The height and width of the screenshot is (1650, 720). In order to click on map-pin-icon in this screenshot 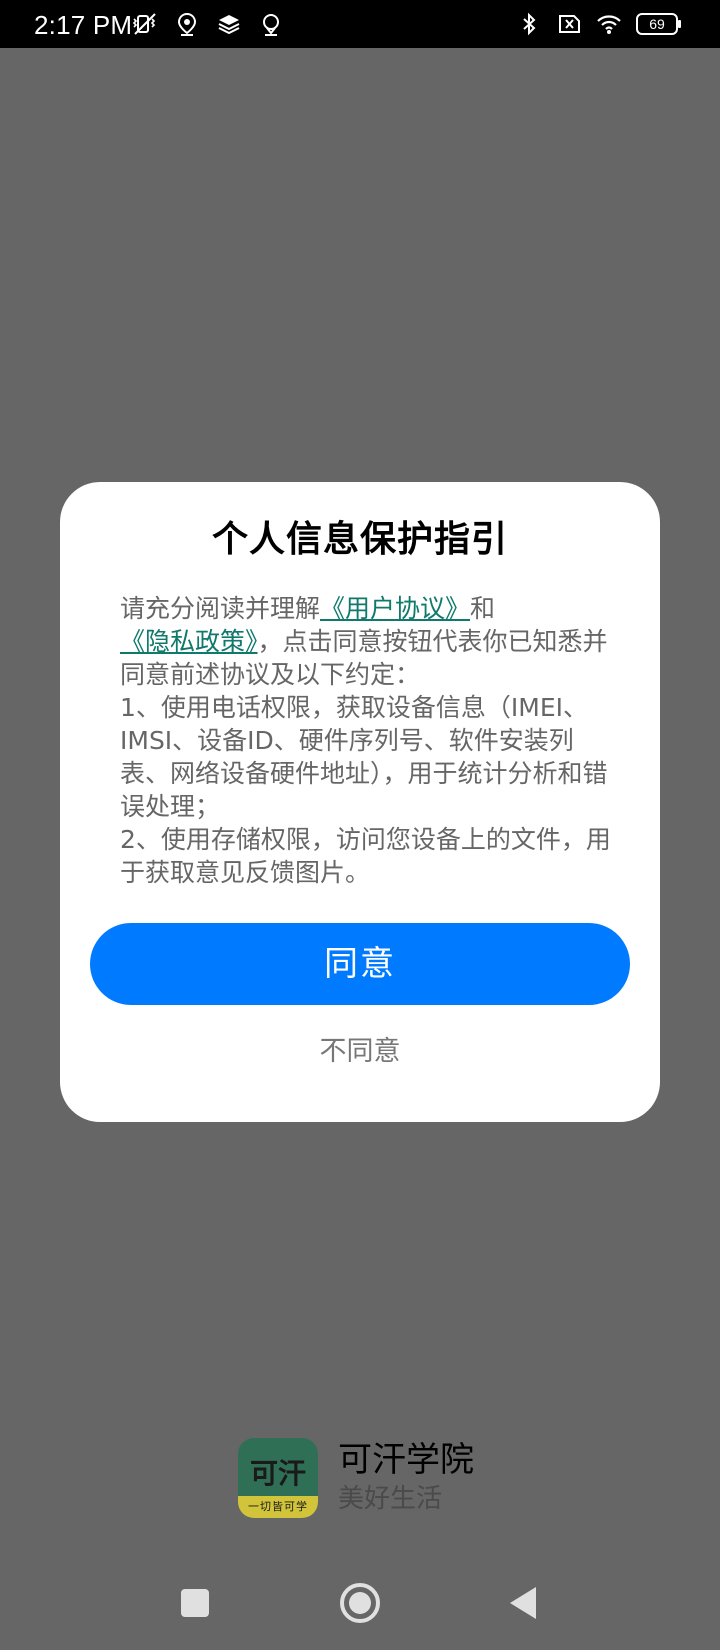, I will do `click(271, 25)`.